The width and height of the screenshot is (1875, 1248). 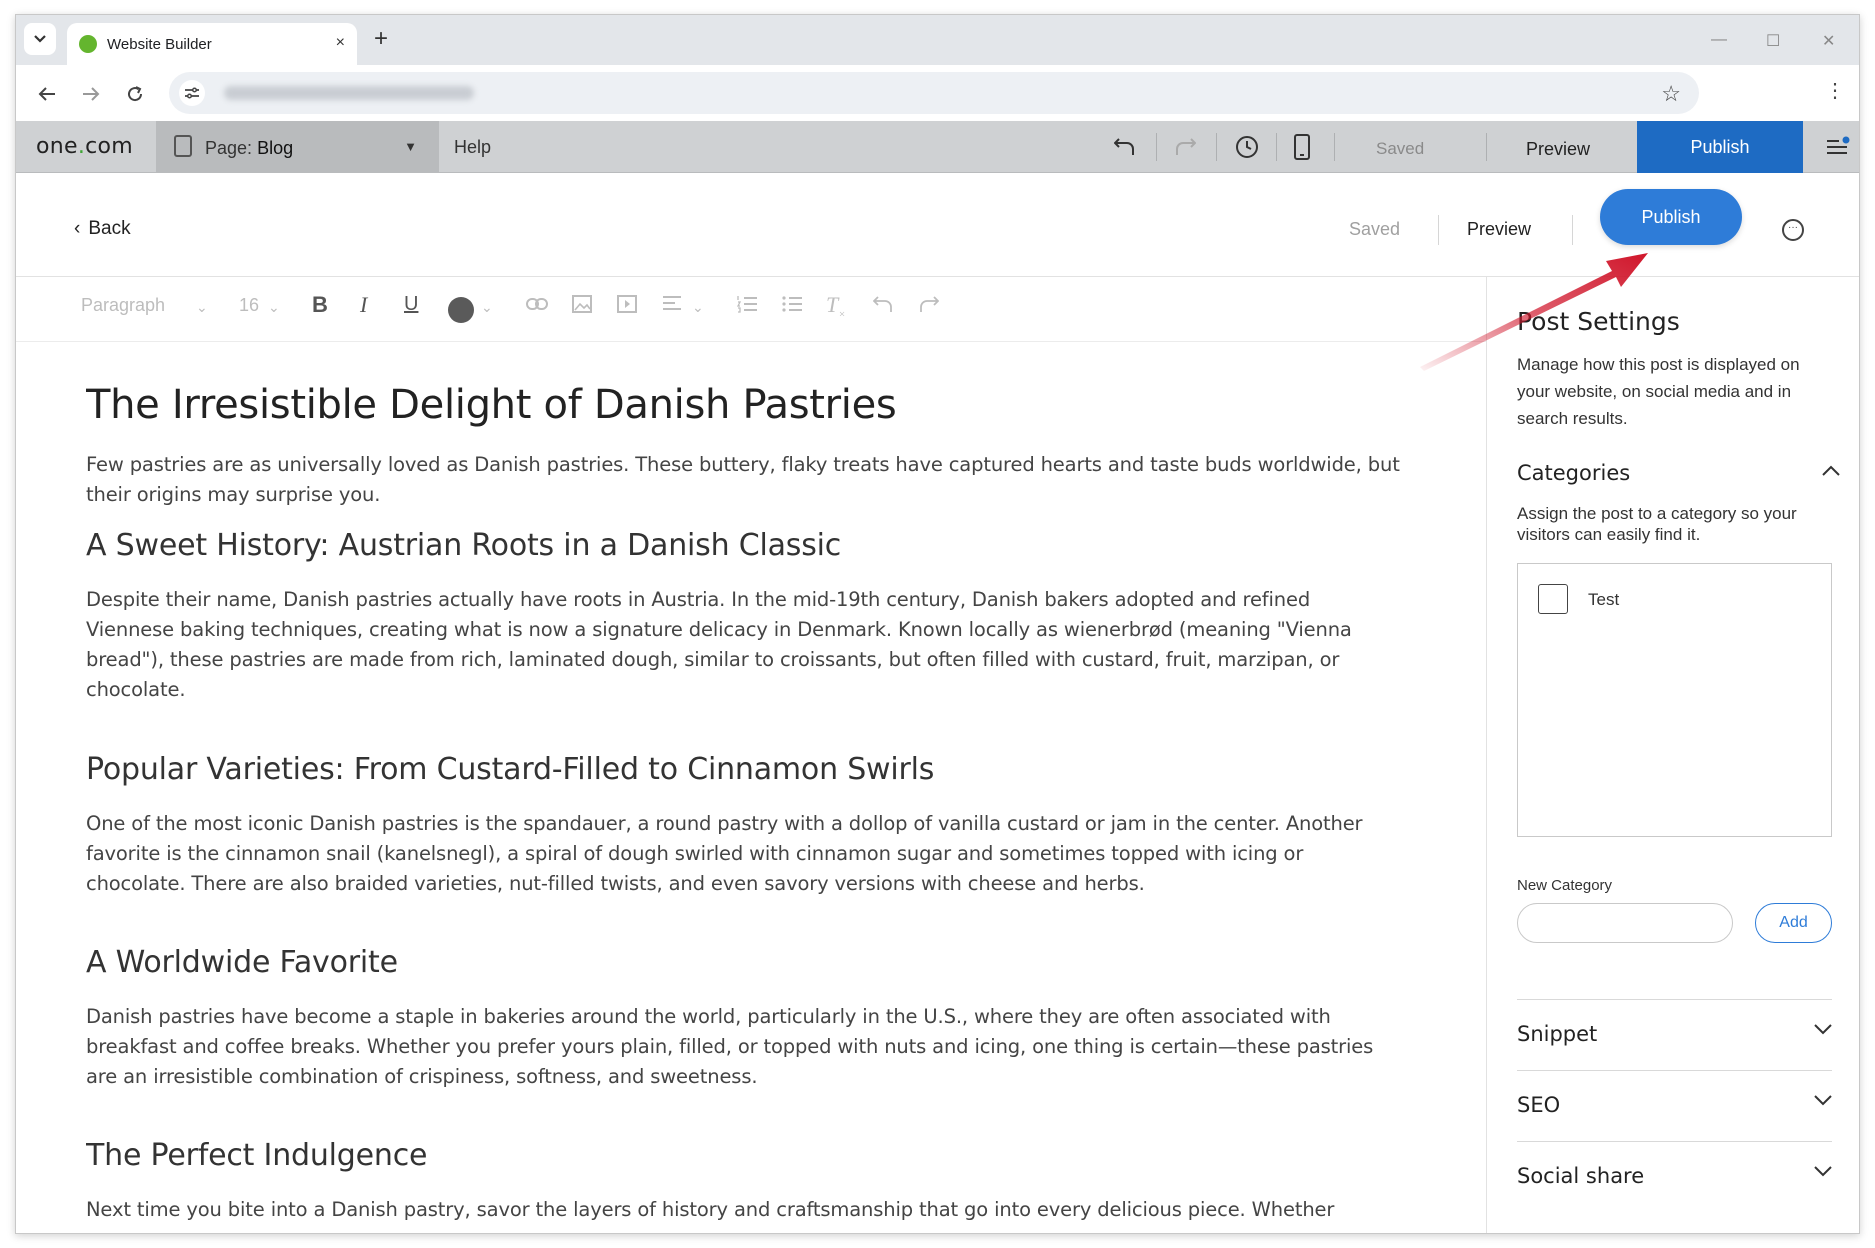 I want to click on section-heading: A Worldwide Favorite, so click(x=242, y=962).